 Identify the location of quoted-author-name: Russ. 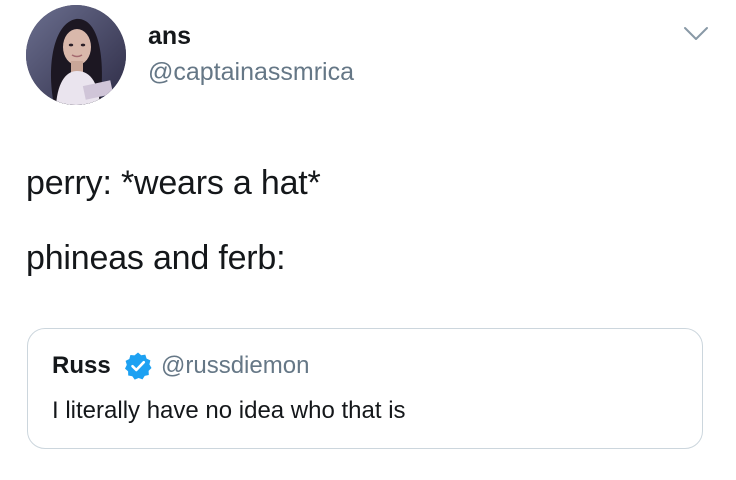
(81, 365).